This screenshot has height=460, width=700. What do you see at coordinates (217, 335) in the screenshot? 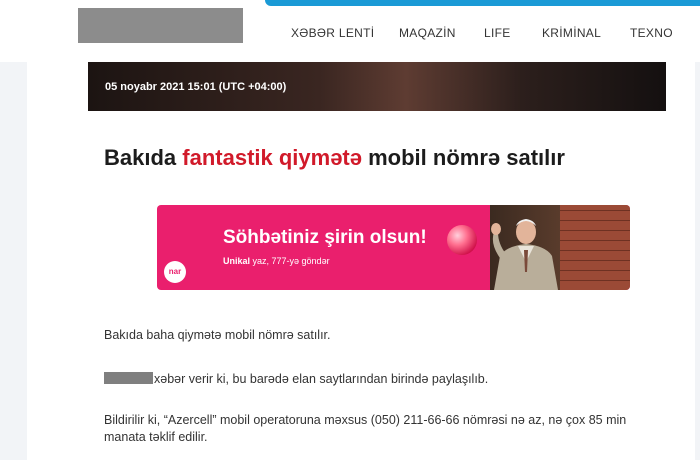
I see `article-paragraph-1: Bakıda baha qiymətə mobil nömrə satılır.` at bounding box center [217, 335].